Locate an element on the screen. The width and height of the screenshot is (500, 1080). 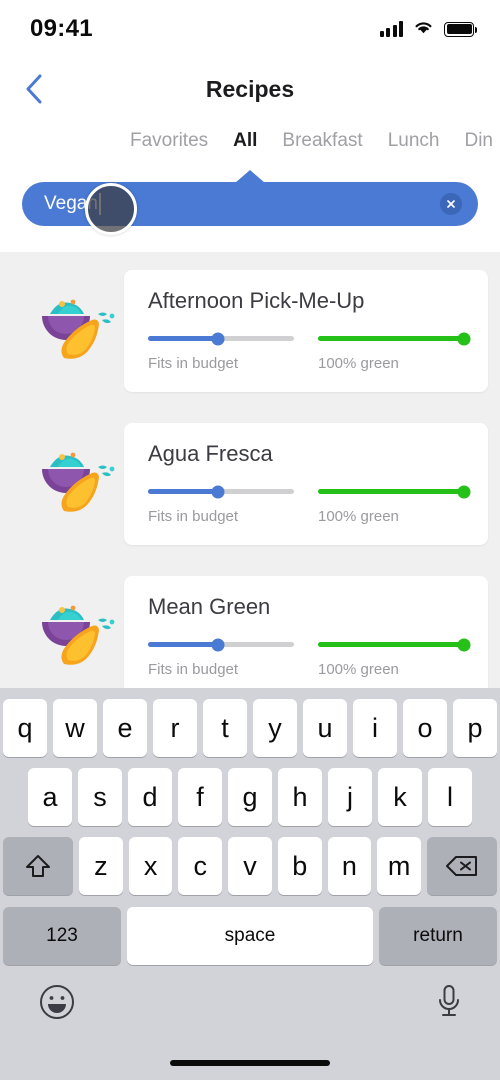
key-t: t is located at coordinates (225, 728).